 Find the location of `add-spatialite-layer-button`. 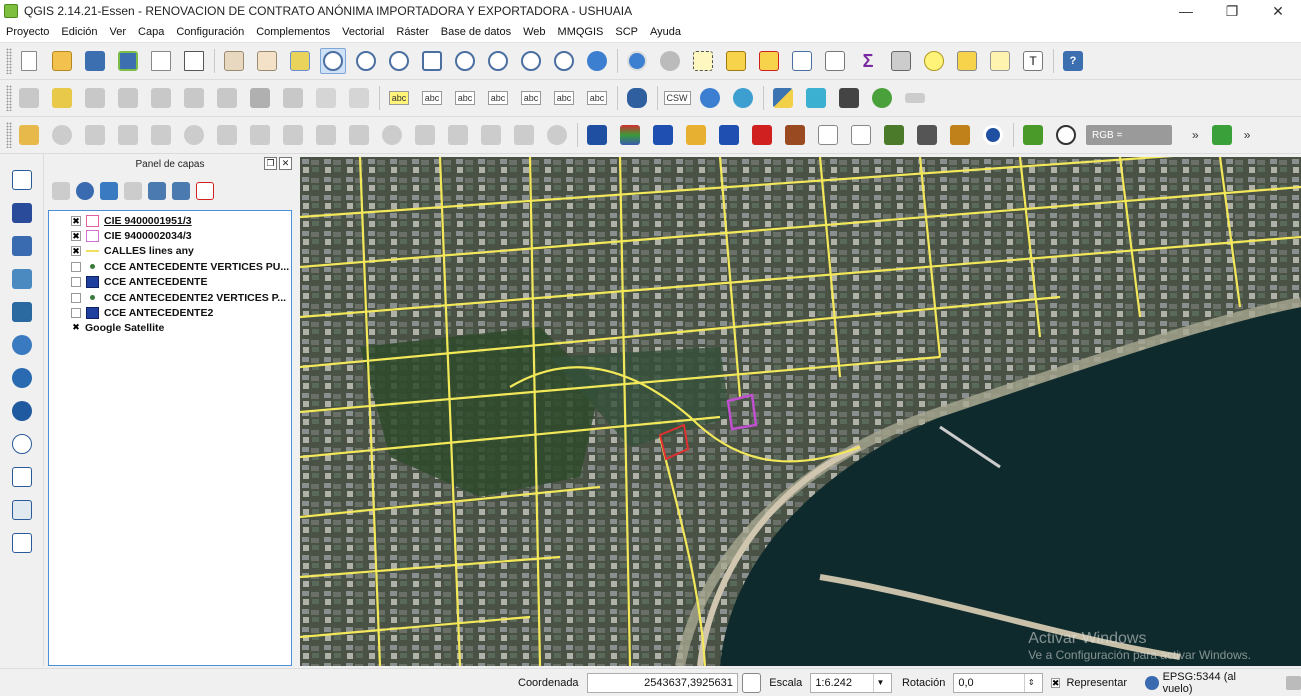

add-spatialite-layer-button is located at coordinates (22, 279).